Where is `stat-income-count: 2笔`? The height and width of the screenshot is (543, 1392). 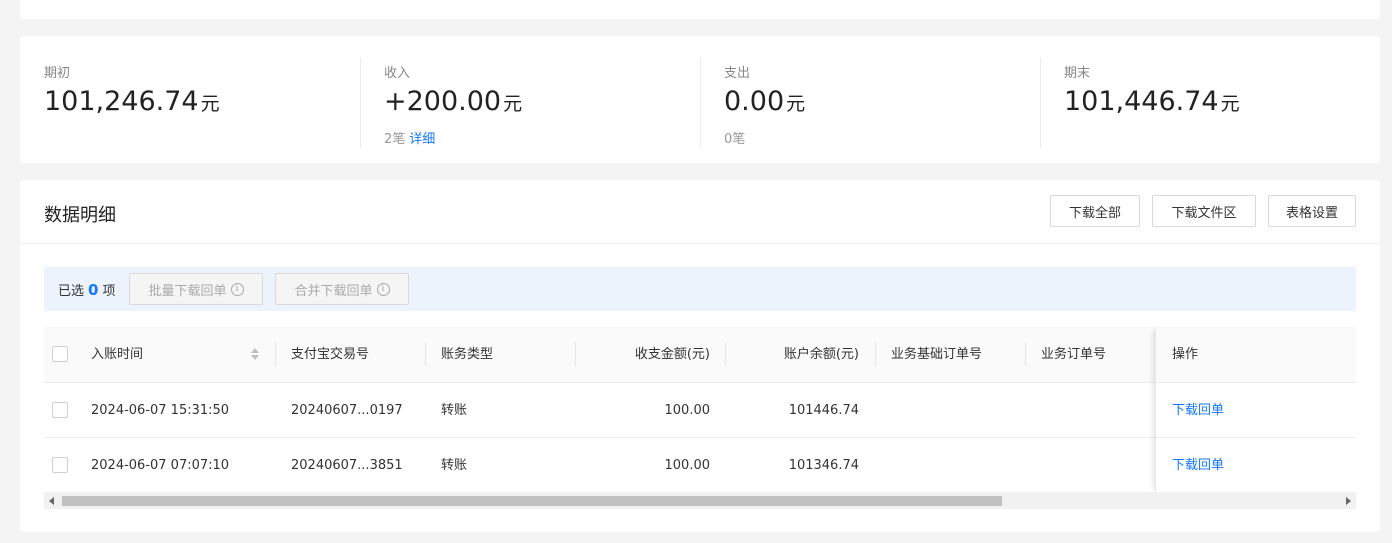 stat-income-count: 2笔 is located at coordinates (395, 139).